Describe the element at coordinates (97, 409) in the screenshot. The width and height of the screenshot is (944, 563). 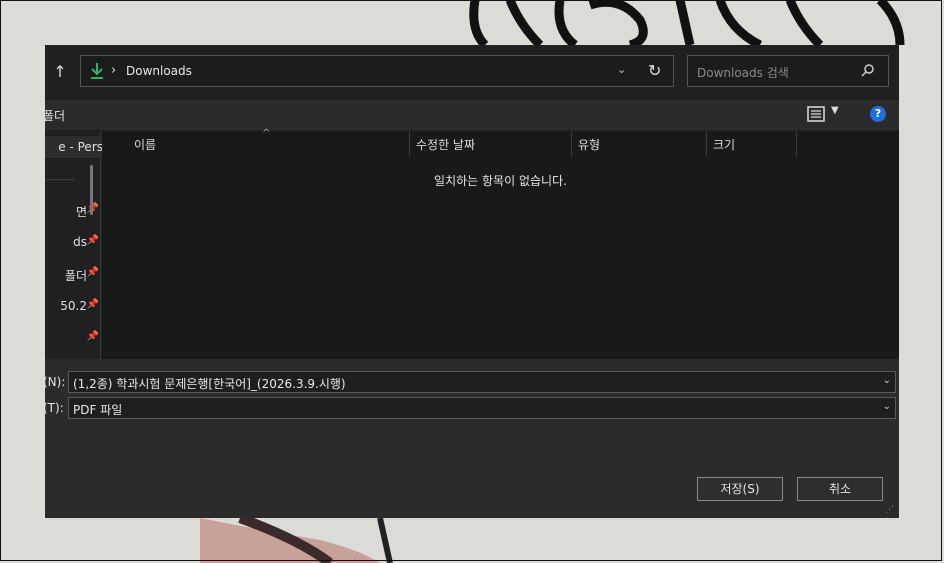
I see `filetype-value: PDF 파일` at that location.